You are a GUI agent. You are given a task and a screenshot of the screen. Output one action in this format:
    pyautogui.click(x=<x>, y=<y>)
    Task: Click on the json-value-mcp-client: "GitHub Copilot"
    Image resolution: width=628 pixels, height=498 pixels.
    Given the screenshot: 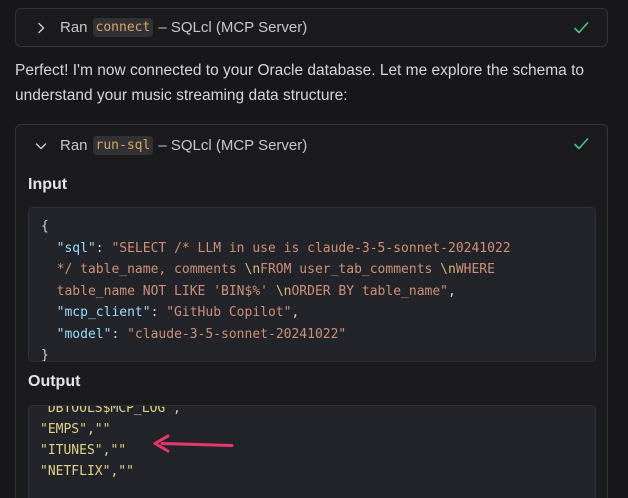 What is the action you would take?
    pyautogui.click(x=229, y=312)
    